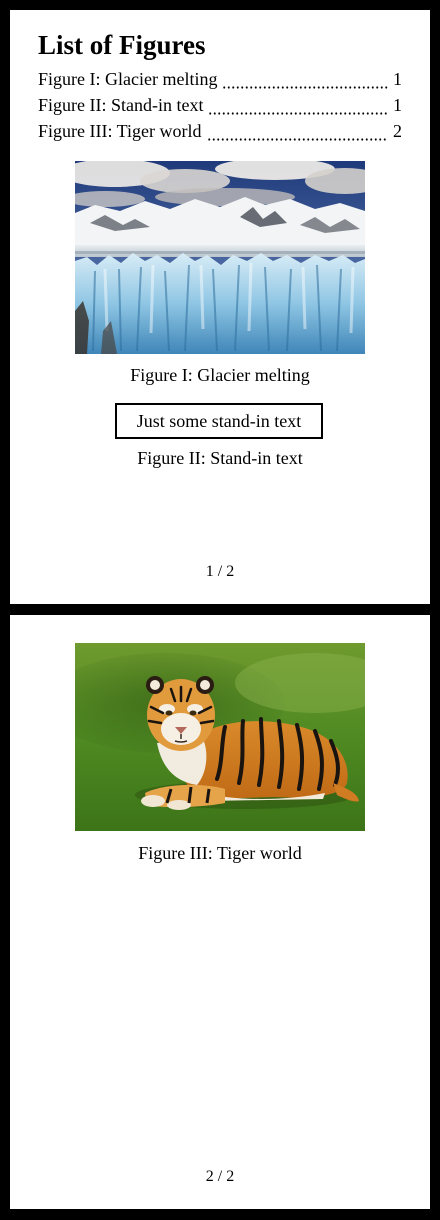 This screenshot has width=440, height=1220. I want to click on outline-entry-title: Figure III: Tiger world, so click(120, 131).